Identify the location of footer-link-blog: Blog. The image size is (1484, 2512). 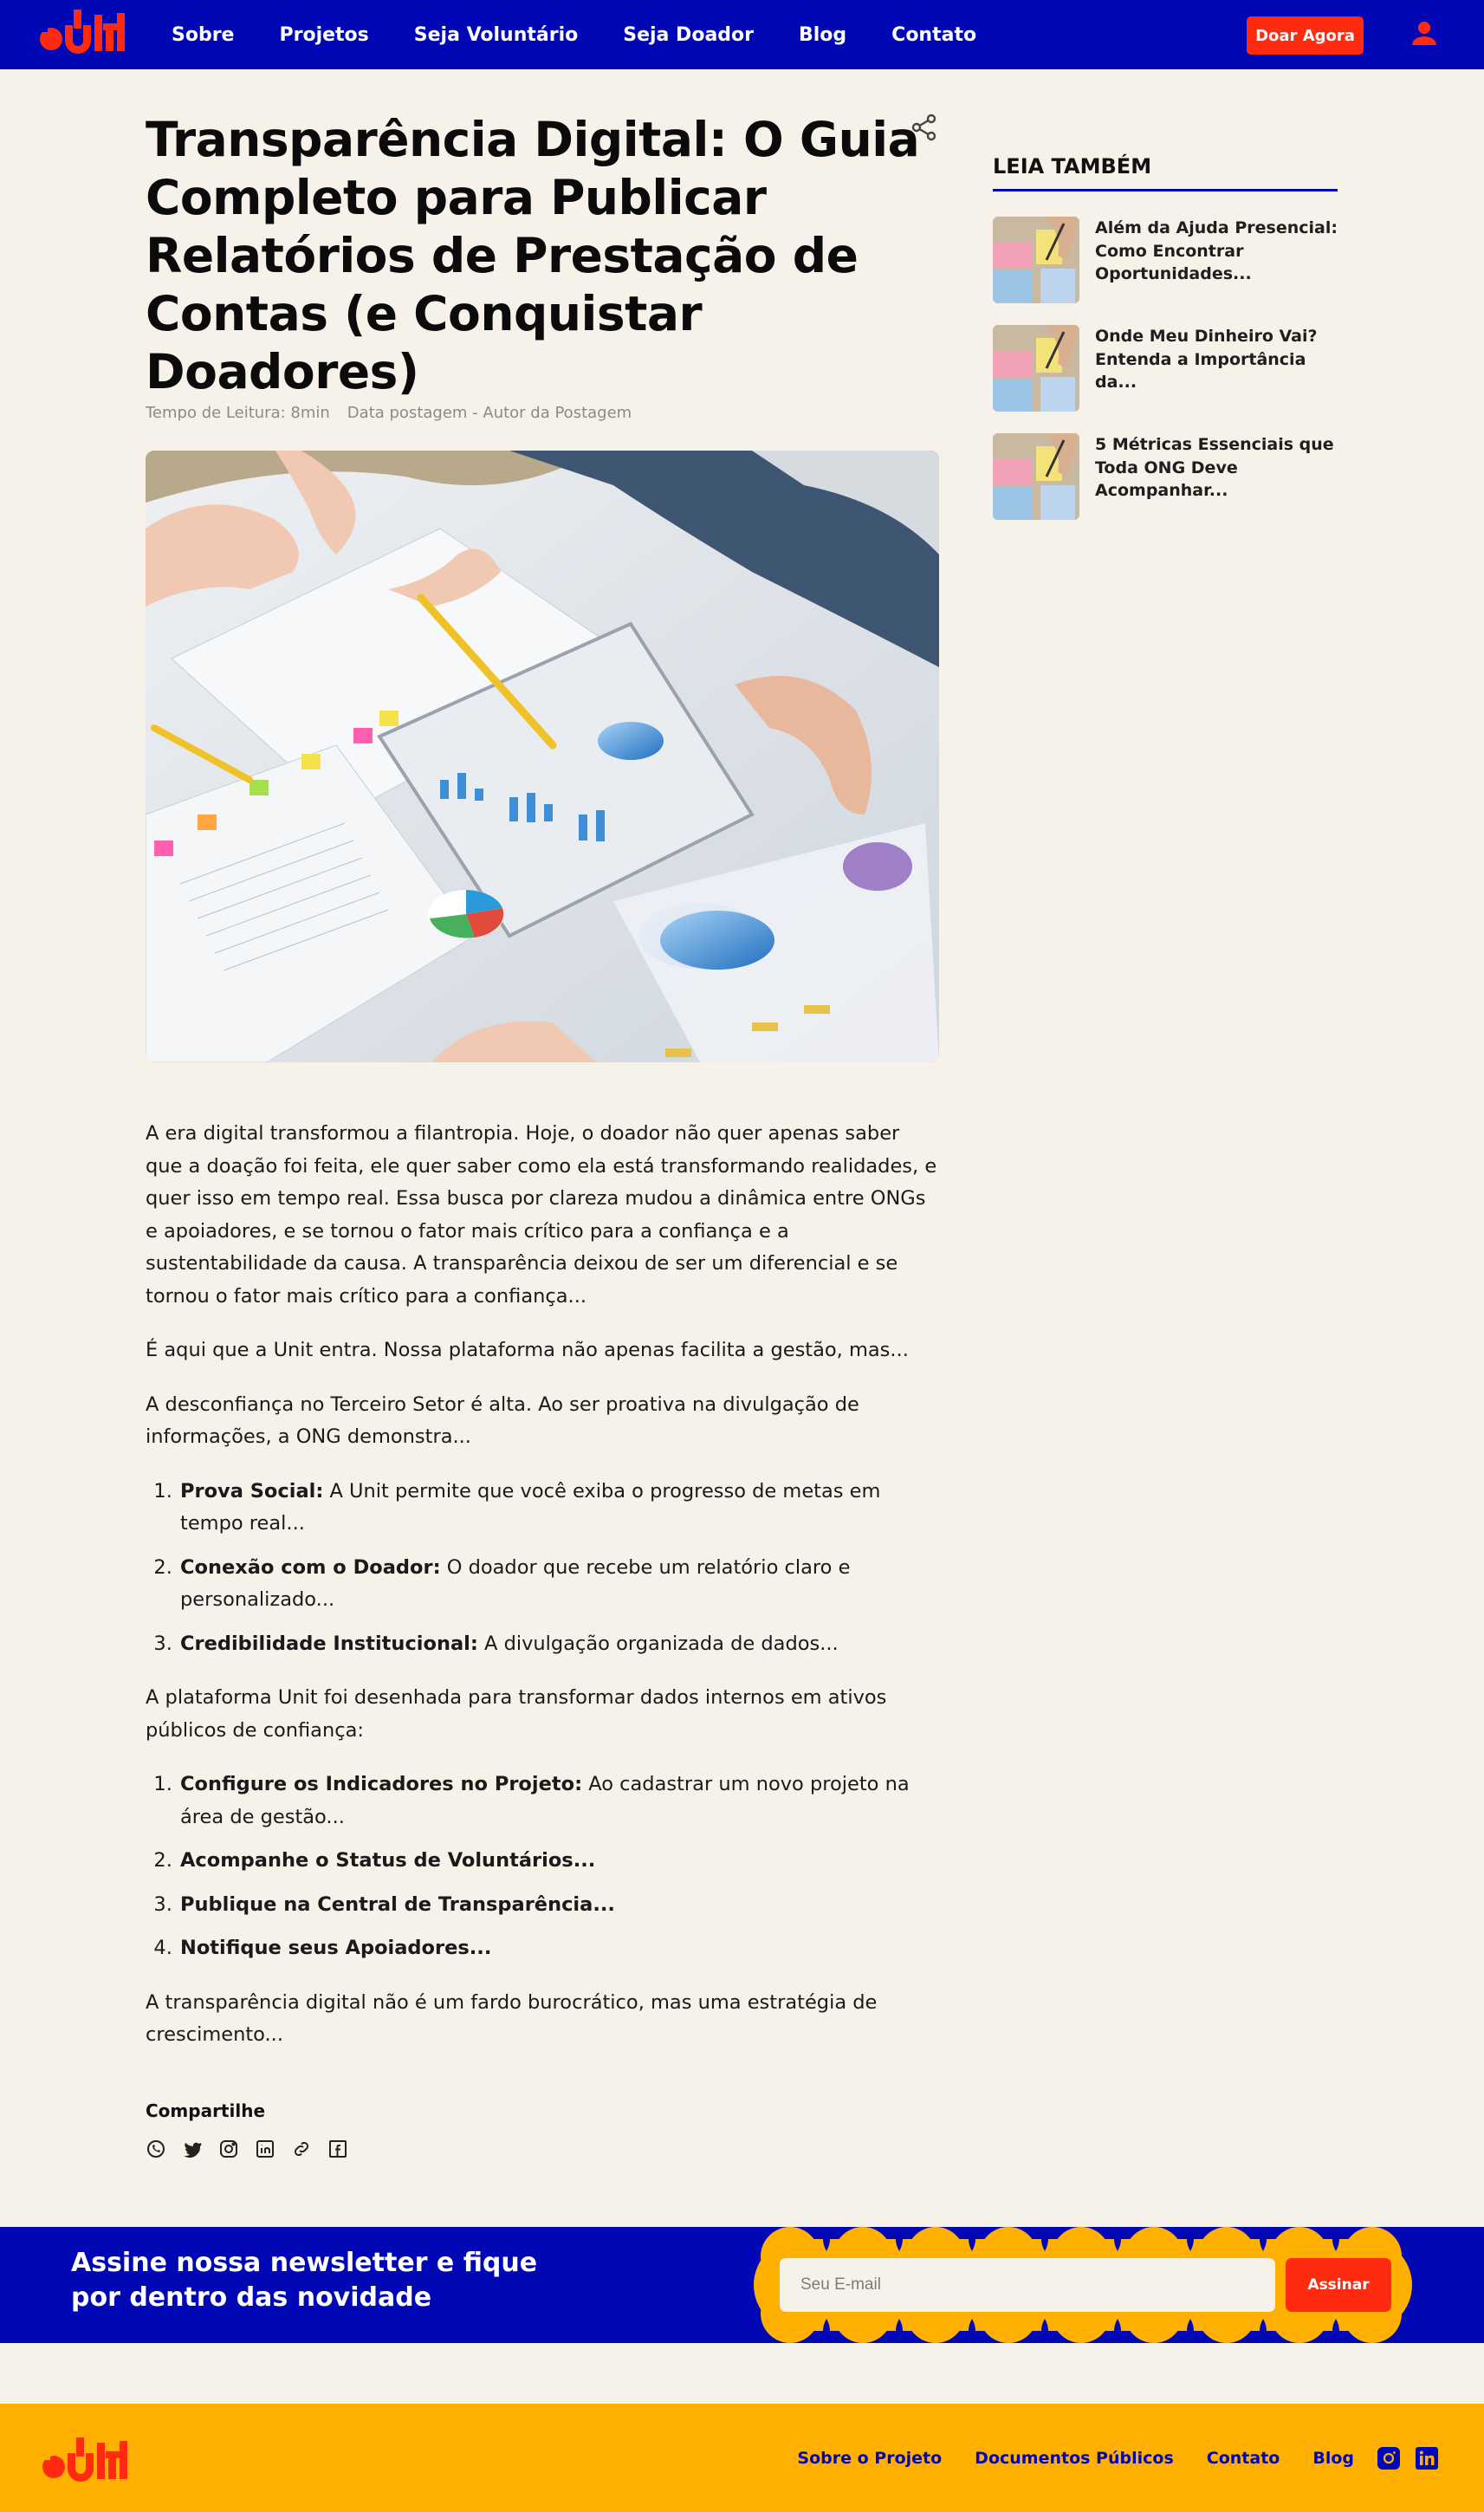
(1333, 2458).